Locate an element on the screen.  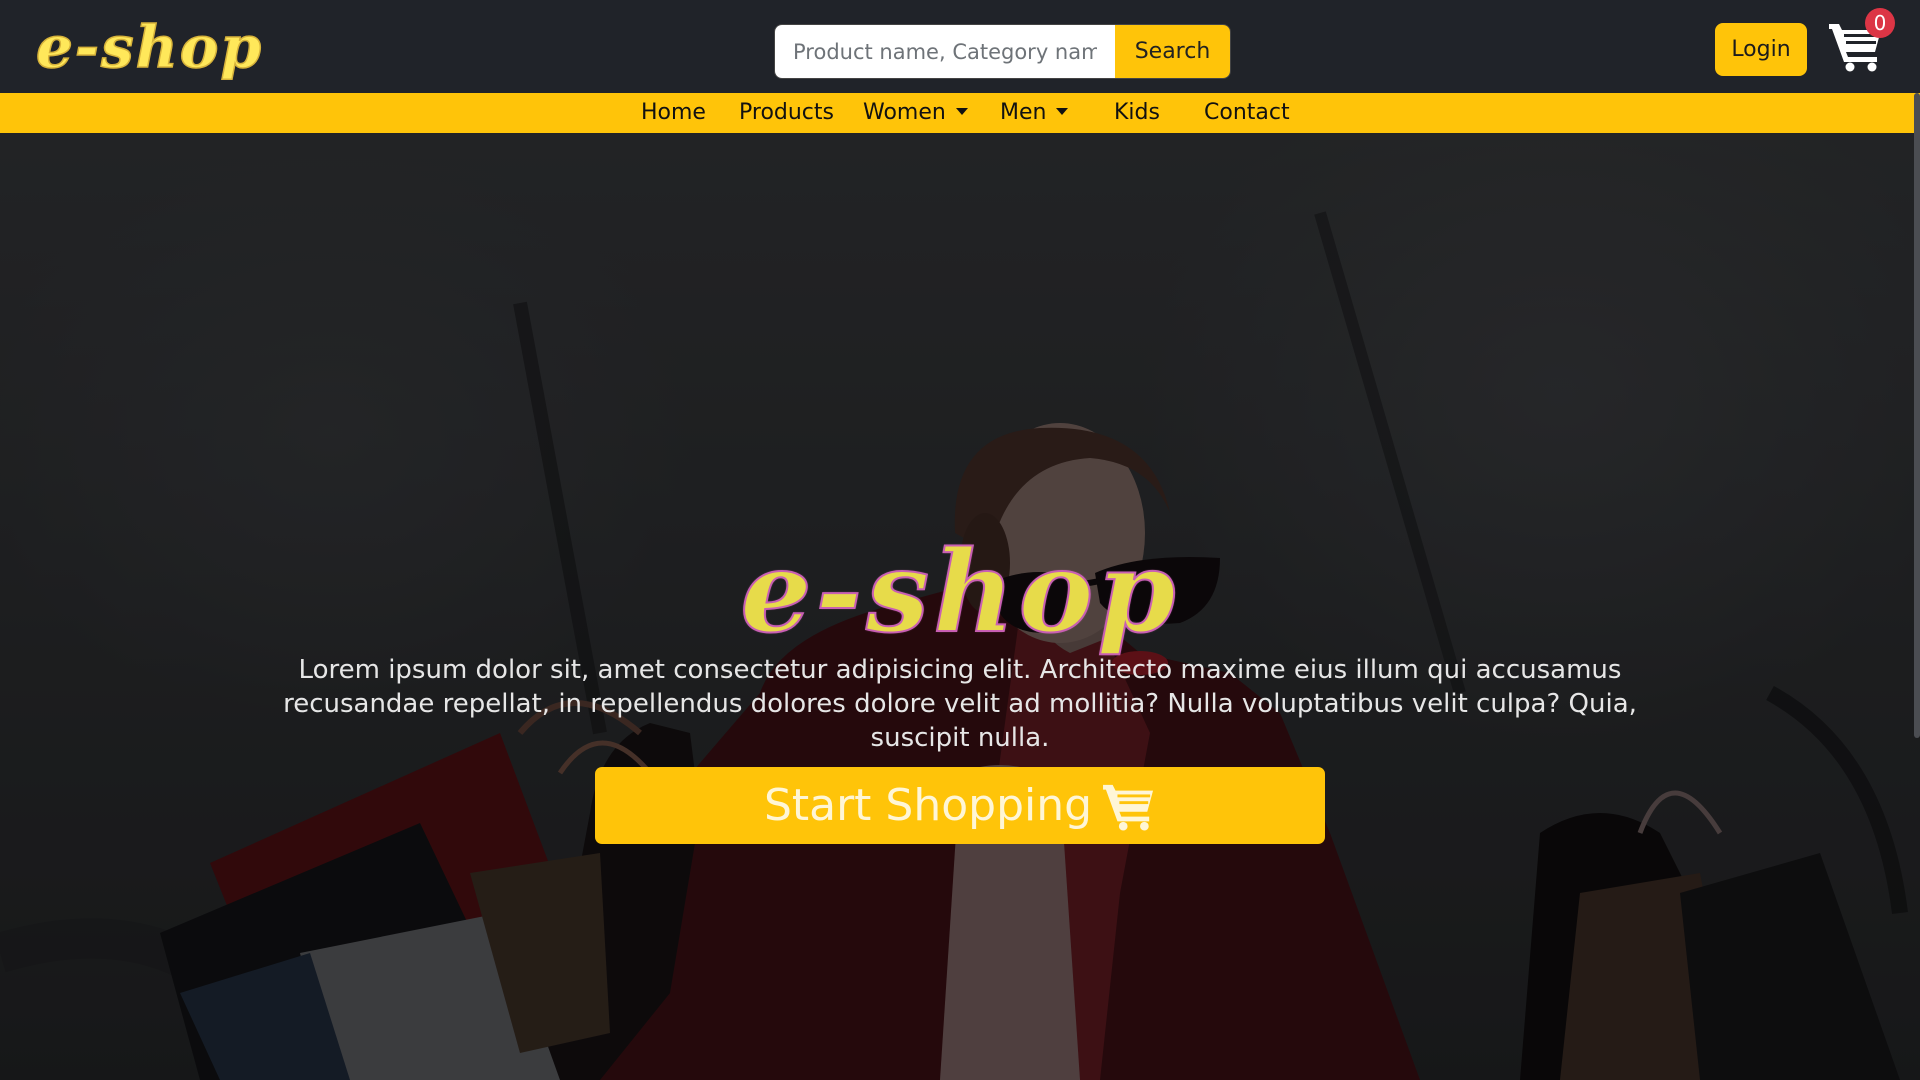
main-nav: Home Products Women Men Kids Contact is located at coordinates (960, 113).